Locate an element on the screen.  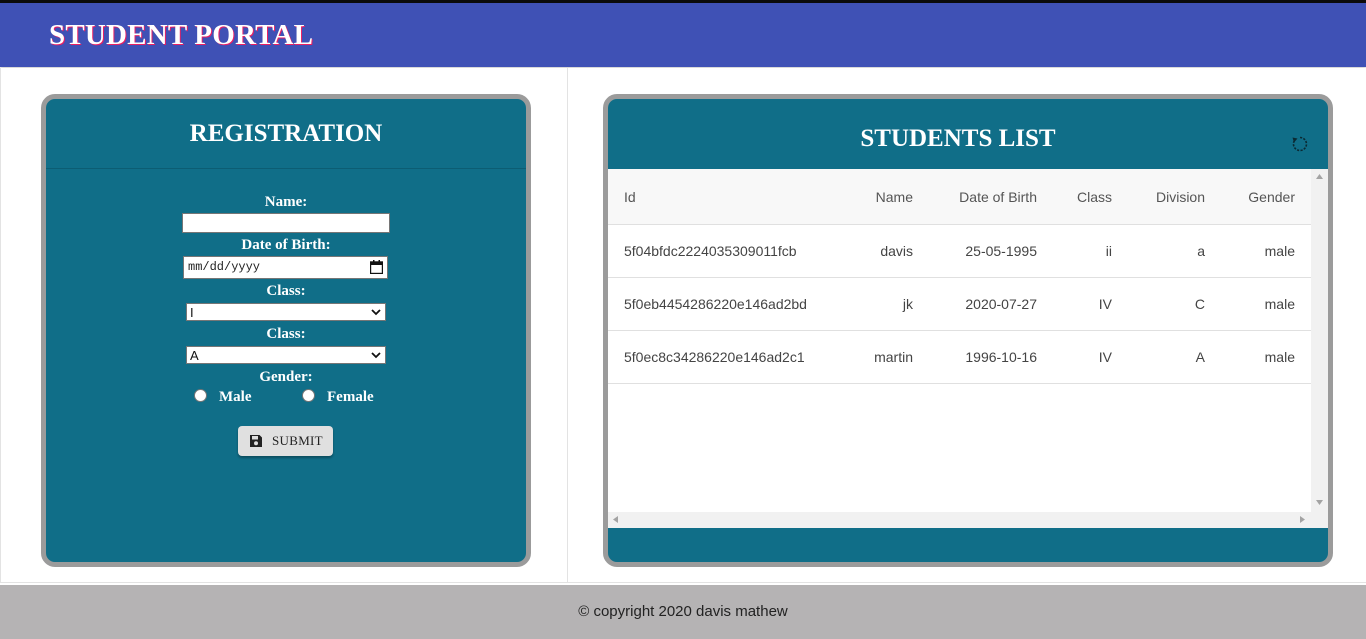
cell-dob: 1996-10-16 is located at coordinates (1001, 357).